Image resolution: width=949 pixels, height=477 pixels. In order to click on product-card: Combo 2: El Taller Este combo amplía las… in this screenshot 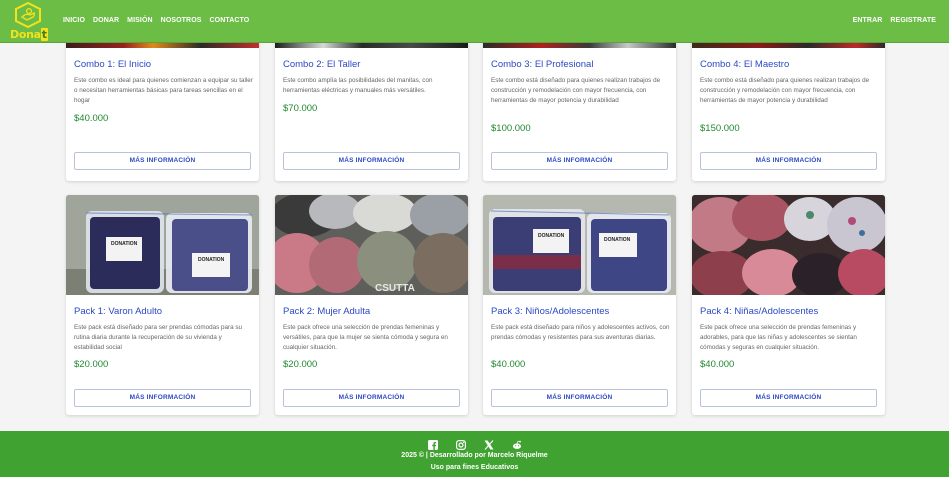, I will do `click(371, 108)`.